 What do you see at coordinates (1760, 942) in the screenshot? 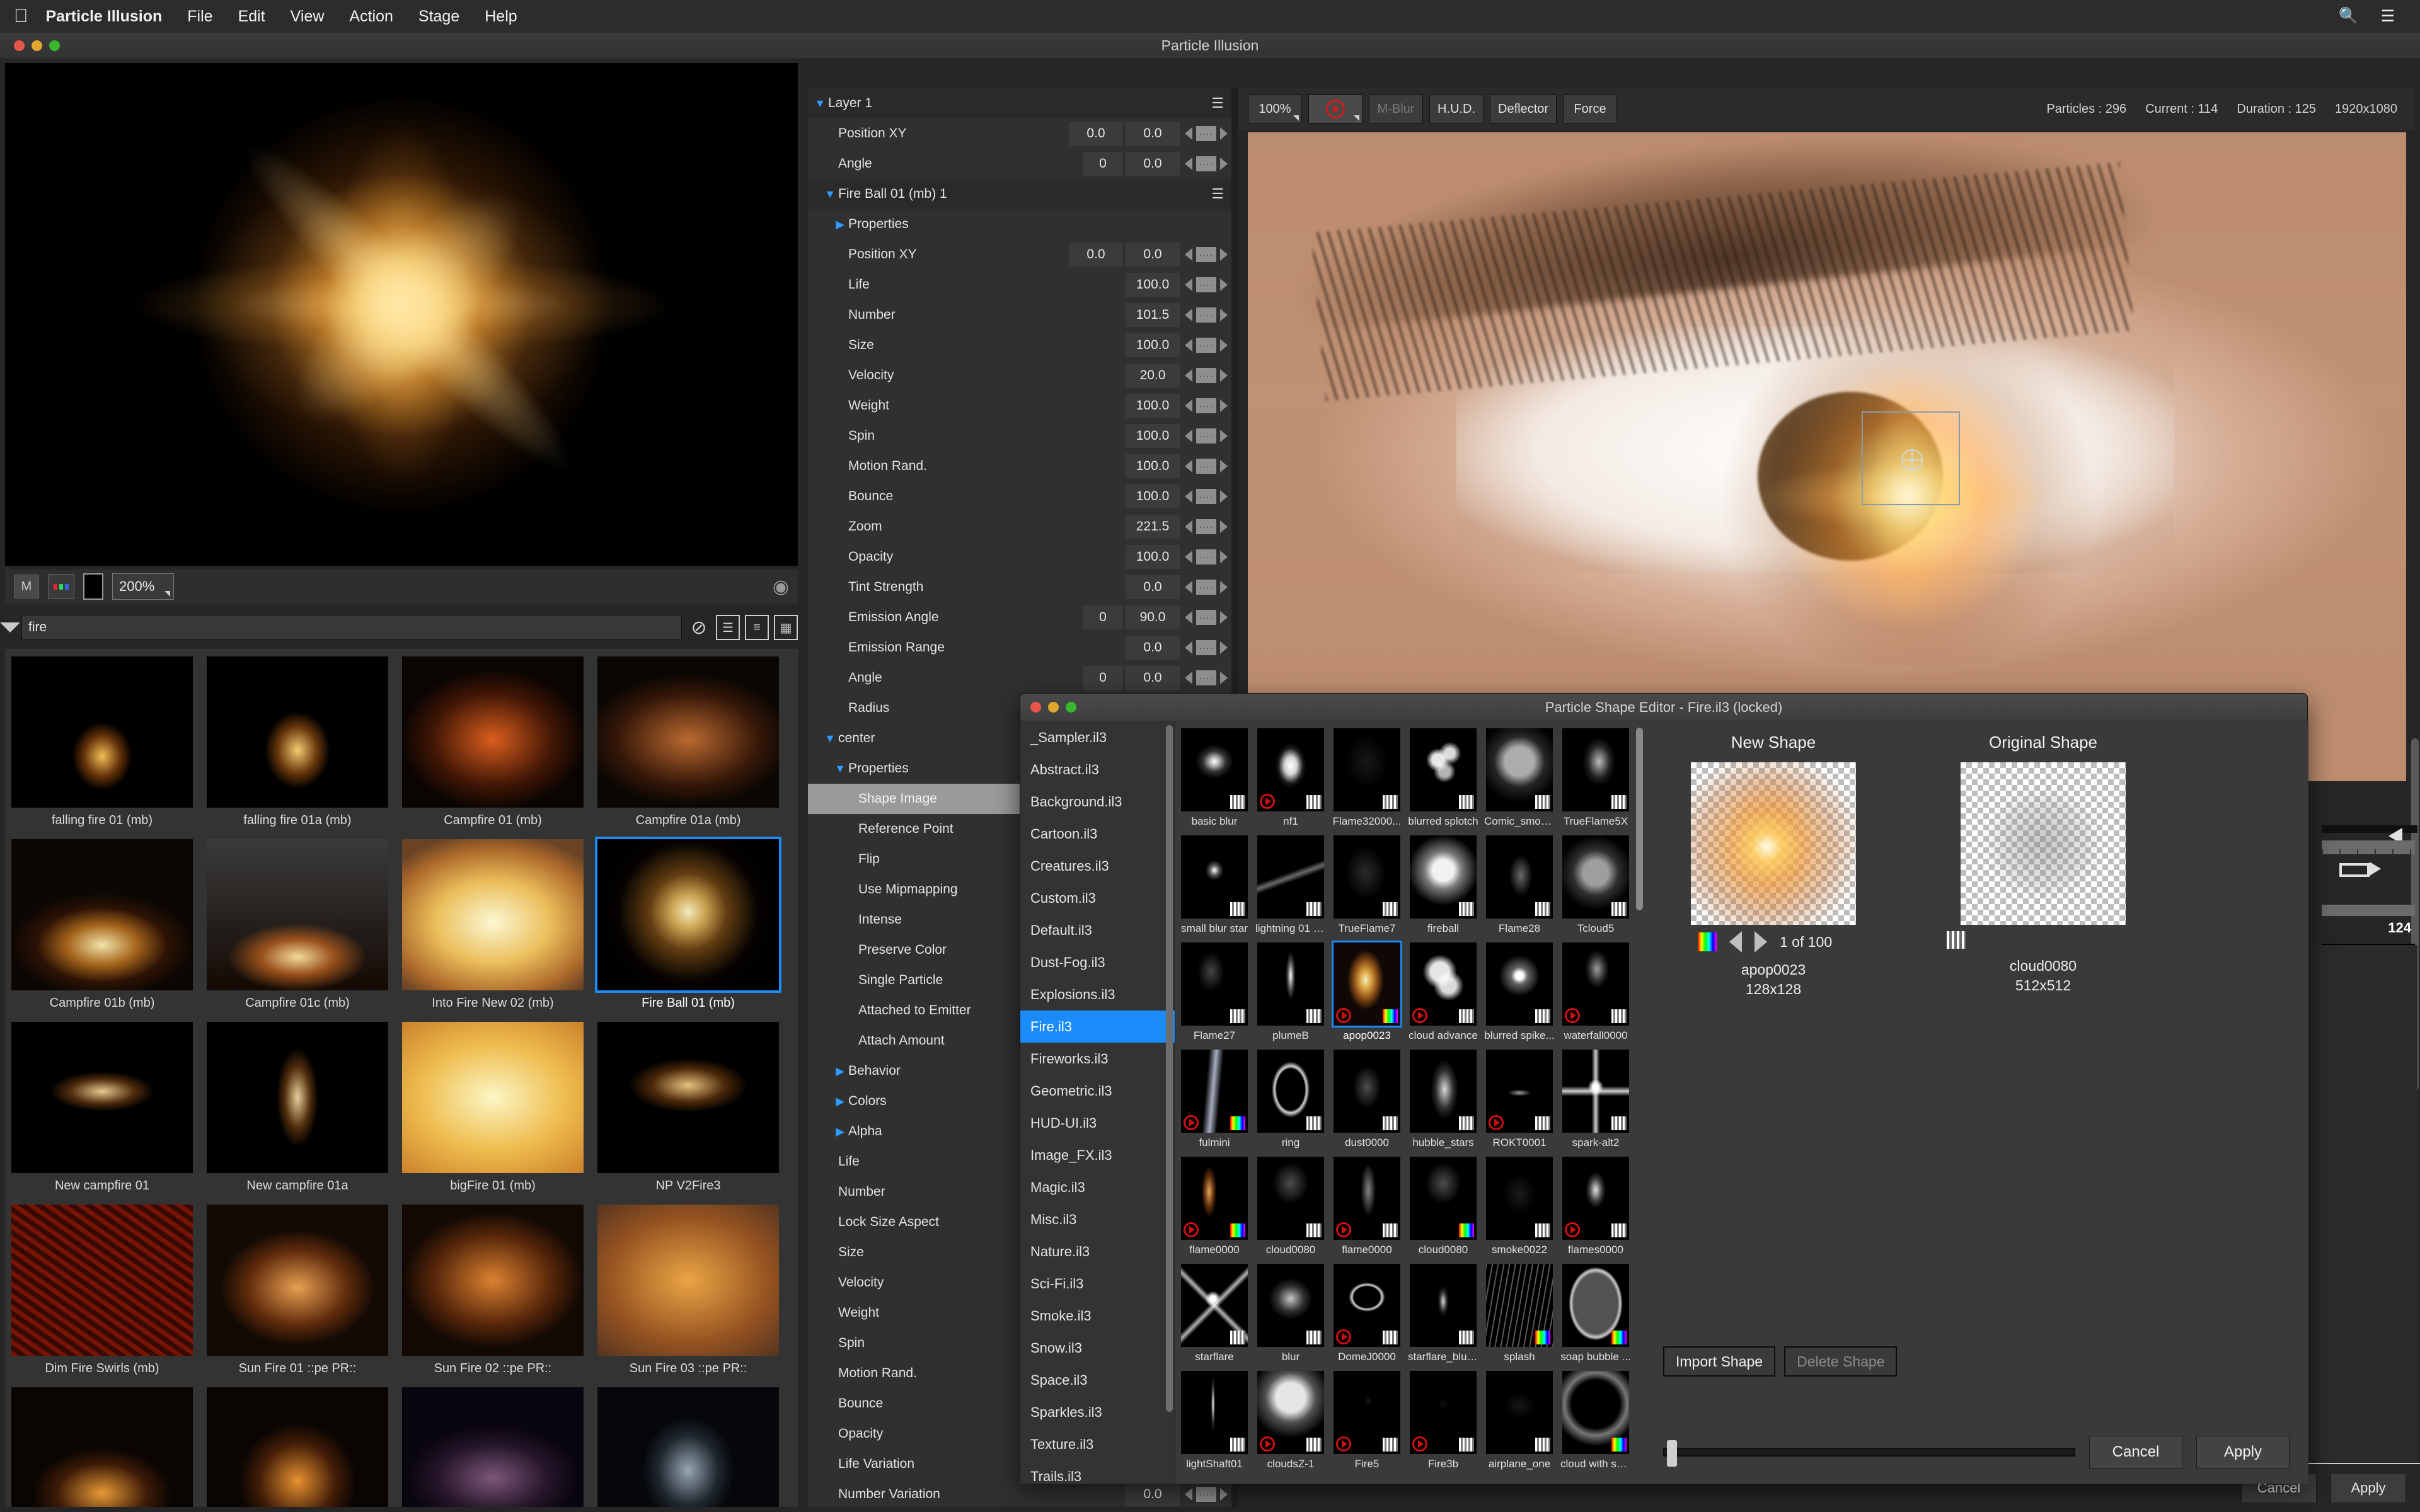
I see `next-arrow-icon` at bounding box center [1760, 942].